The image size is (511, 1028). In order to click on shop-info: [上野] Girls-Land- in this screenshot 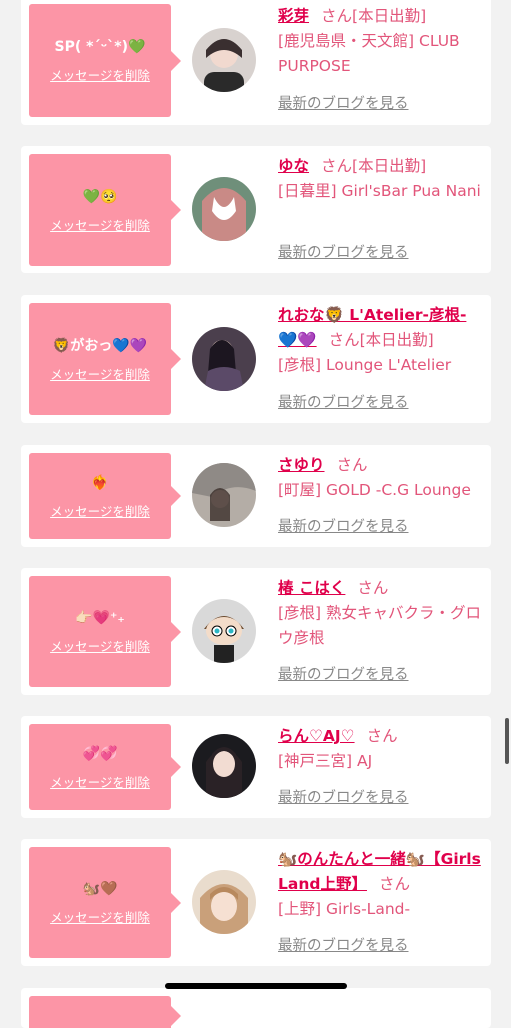, I will do `click(344, 909)`.